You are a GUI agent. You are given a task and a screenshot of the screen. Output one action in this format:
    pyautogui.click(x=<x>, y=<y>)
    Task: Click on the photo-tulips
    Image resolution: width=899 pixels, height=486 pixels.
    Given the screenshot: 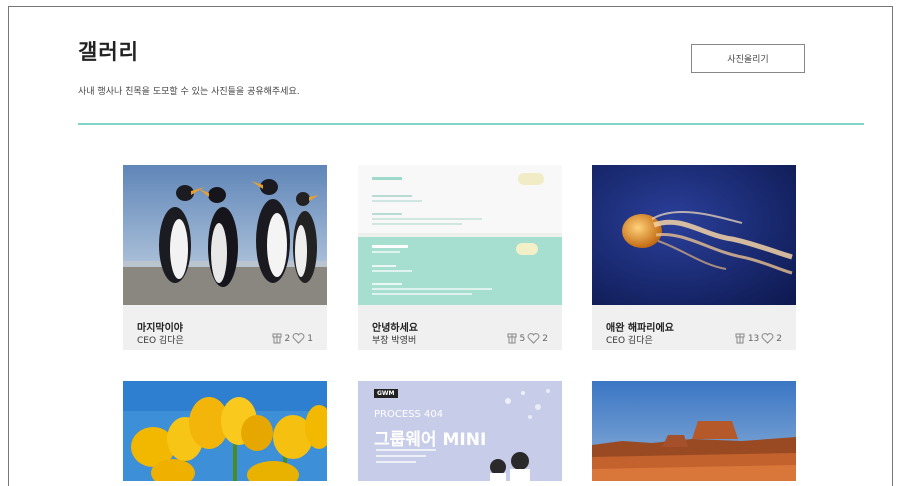 What is the action you would take?
    pyautogui.click(x=225, y=431)
    